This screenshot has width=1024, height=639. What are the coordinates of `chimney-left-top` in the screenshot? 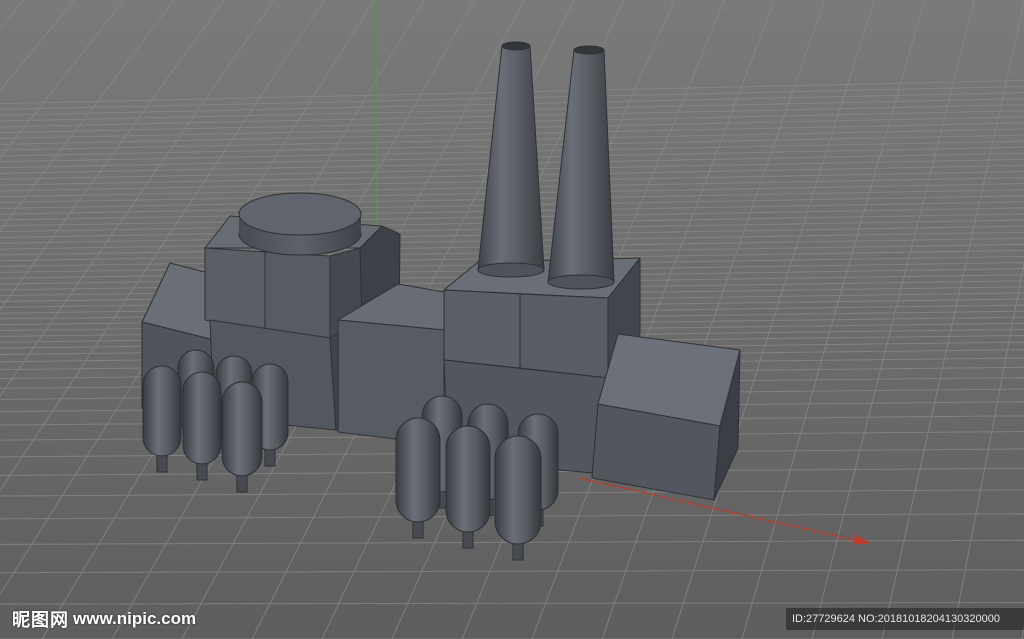 It's located at (516, 46).